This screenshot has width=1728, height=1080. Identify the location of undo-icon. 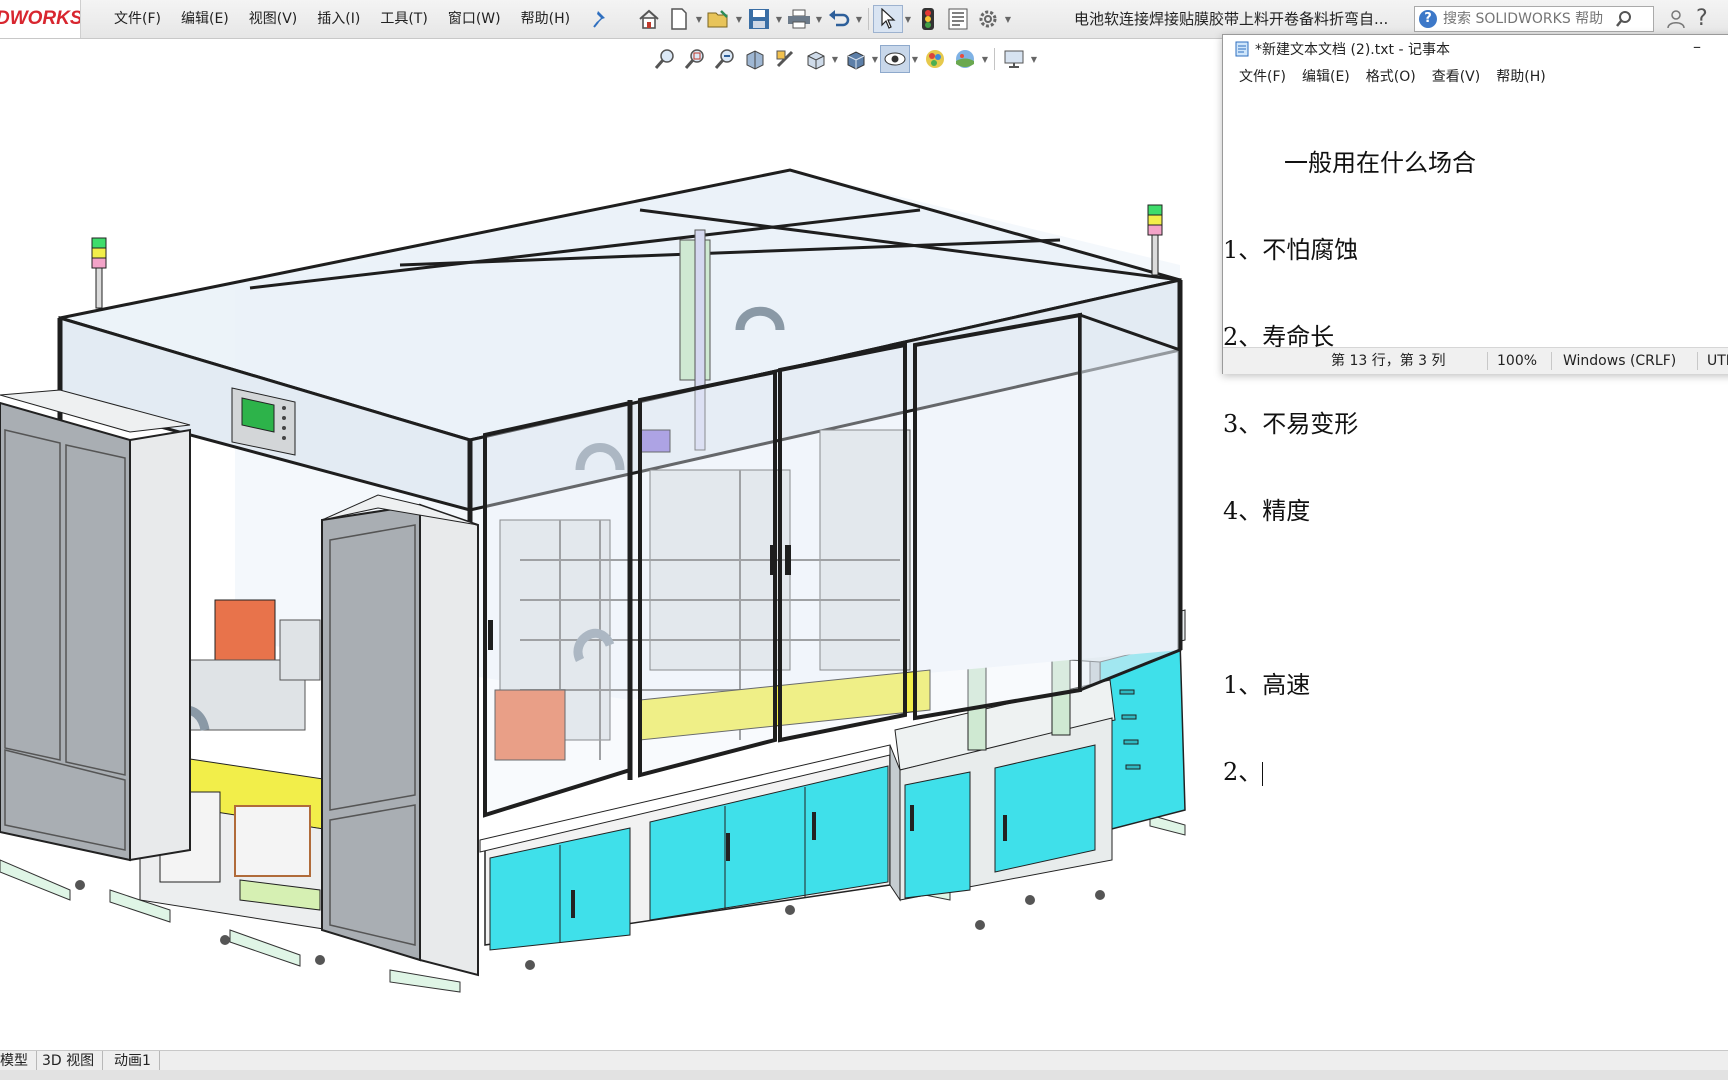
(839, 19).